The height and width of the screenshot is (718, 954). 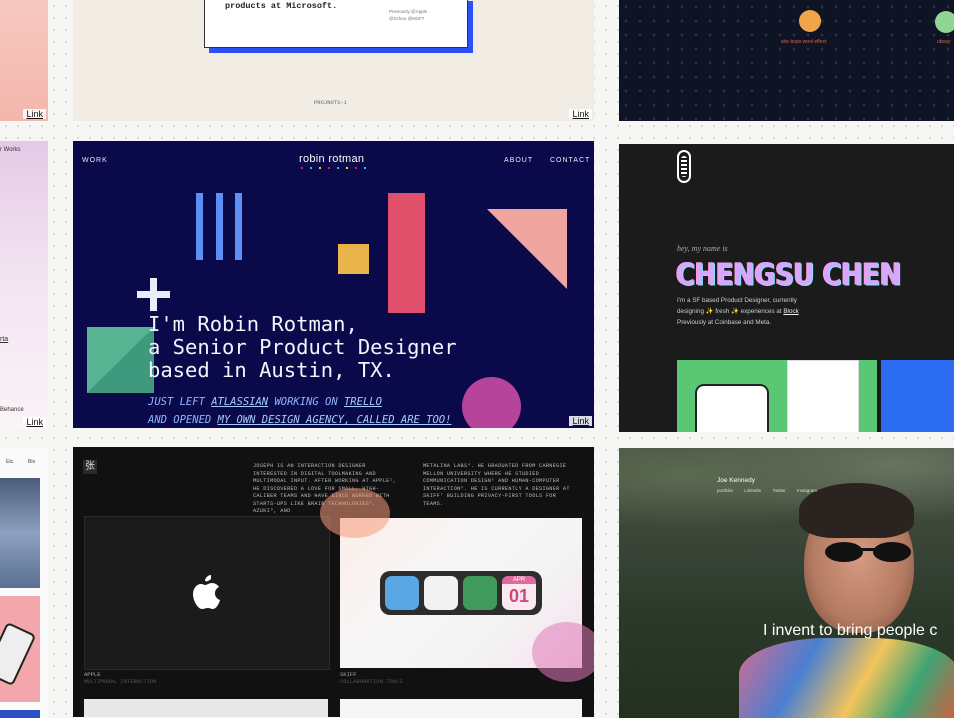 What do you see at coordinates (917, 396) in the screenshot?
I see `project-thumb-blue` at bounding box center [917, 396].